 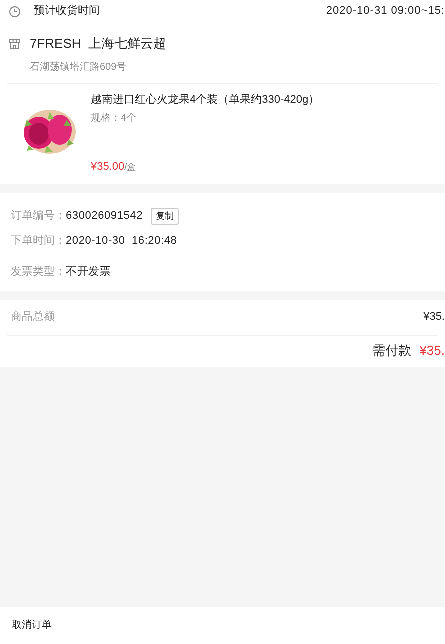 I want to click on store-address: 石湖荡镇塔汇路609号, so click(x=78, y=67).